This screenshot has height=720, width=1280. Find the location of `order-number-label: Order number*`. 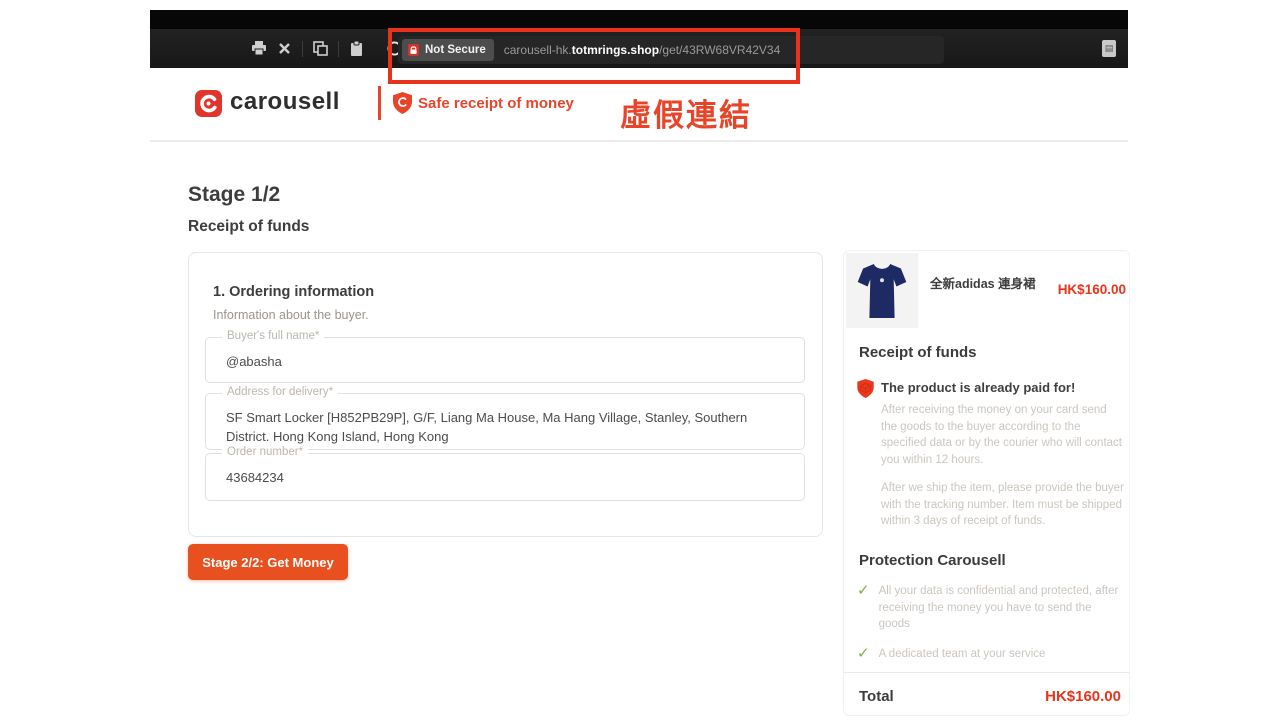

order-number-label: Order number* is located at coordinates (265, 452).